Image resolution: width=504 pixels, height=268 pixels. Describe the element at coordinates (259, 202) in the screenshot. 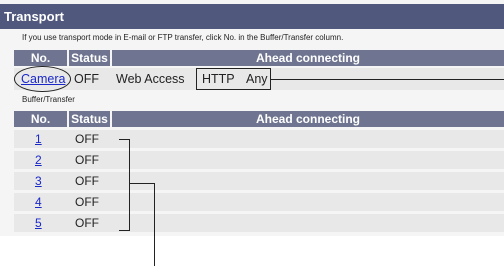

I see `buffer-row: 4 OFF` at that location.